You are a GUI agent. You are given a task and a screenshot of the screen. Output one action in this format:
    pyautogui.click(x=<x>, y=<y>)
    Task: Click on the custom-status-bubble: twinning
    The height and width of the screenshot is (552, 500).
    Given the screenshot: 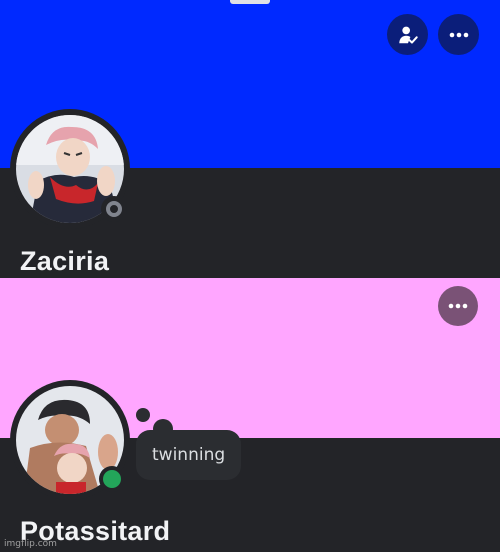 What is the action you would take?
    pyautogui.click(x=189, y=455)
    